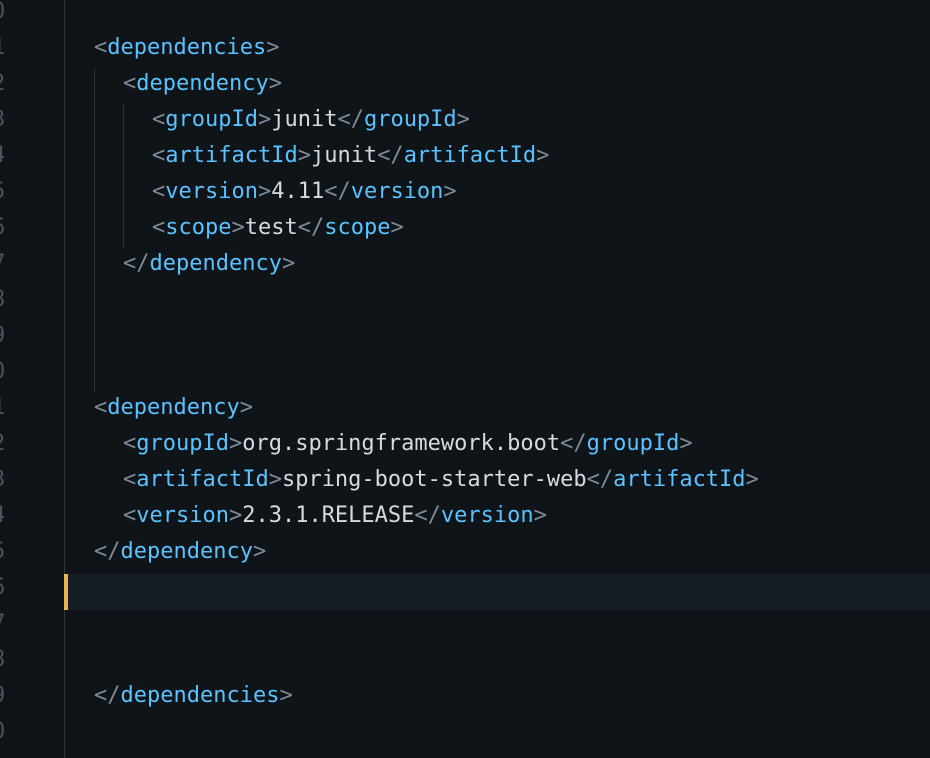 The height and width of the screenshot is (758, 930). What do you see at coordinates (465, 84) in the screenshot?
I see `code-line: 2 <dependency>` at bounding box center [465, 84].